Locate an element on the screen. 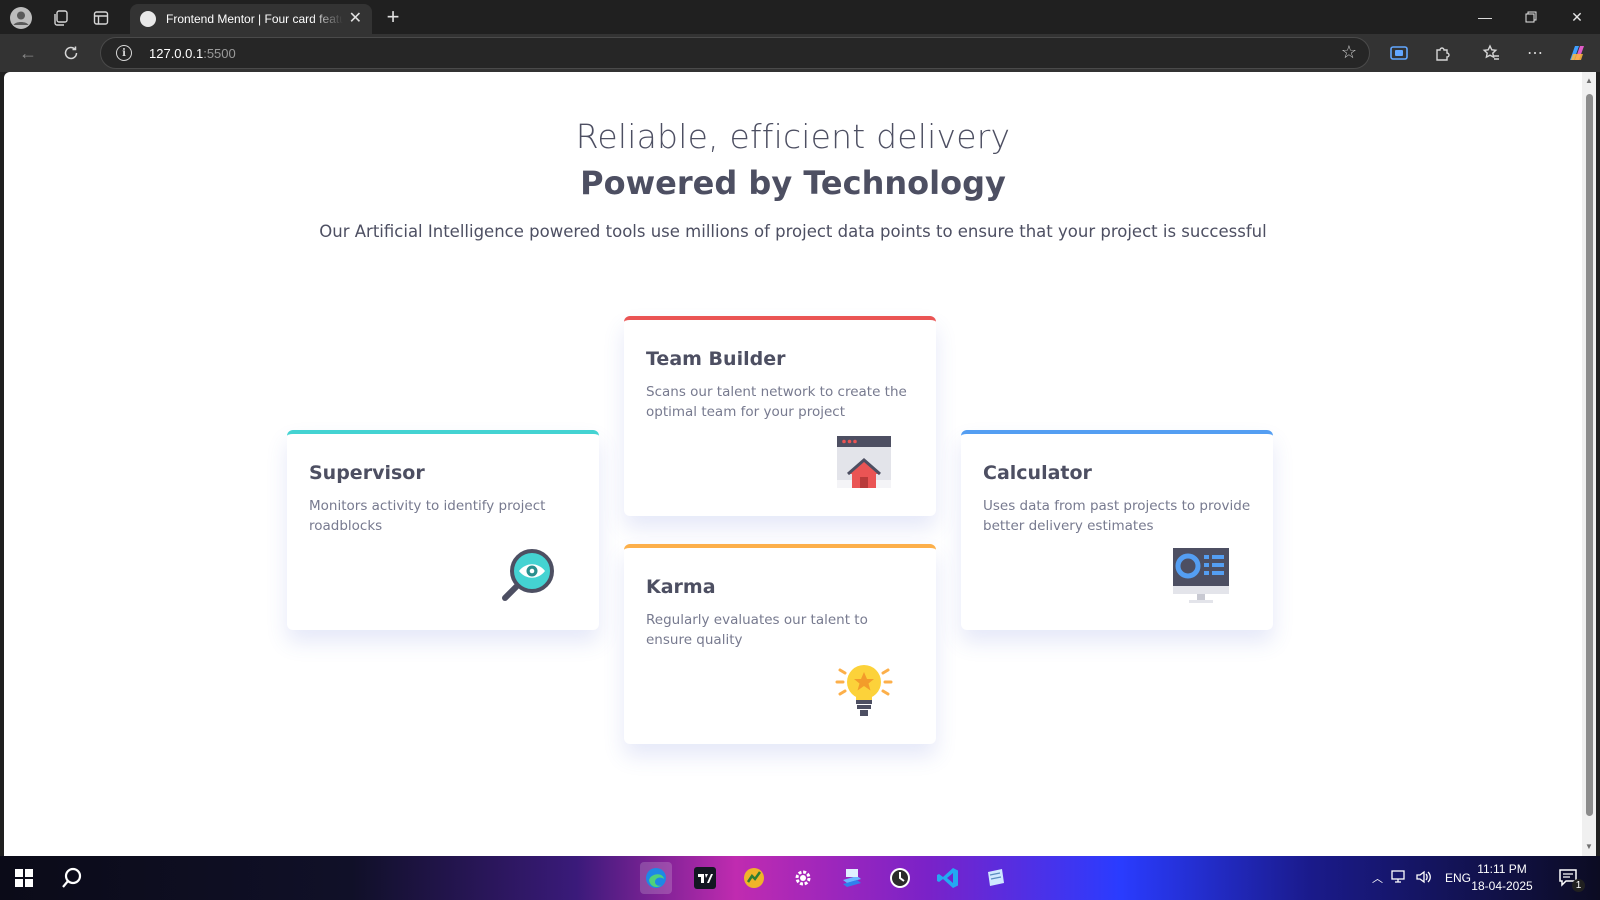 This screenshot has width=1600, height=900. extensions-icon is located at coordinates (1443, 53).